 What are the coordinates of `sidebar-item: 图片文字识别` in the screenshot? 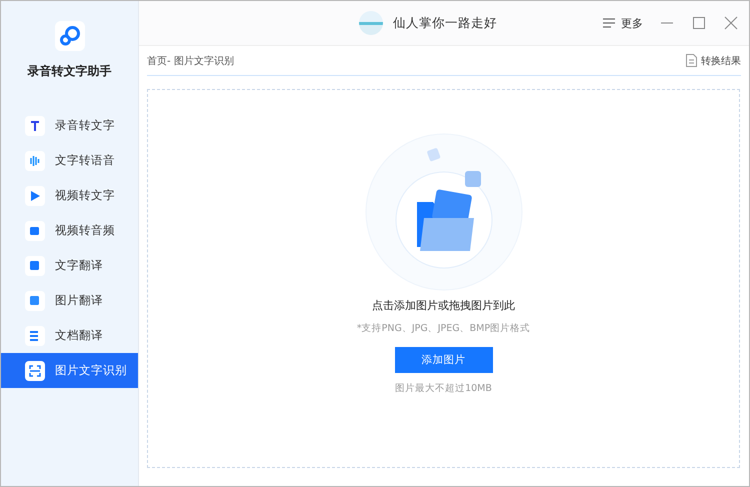 It's located at (69, 370).